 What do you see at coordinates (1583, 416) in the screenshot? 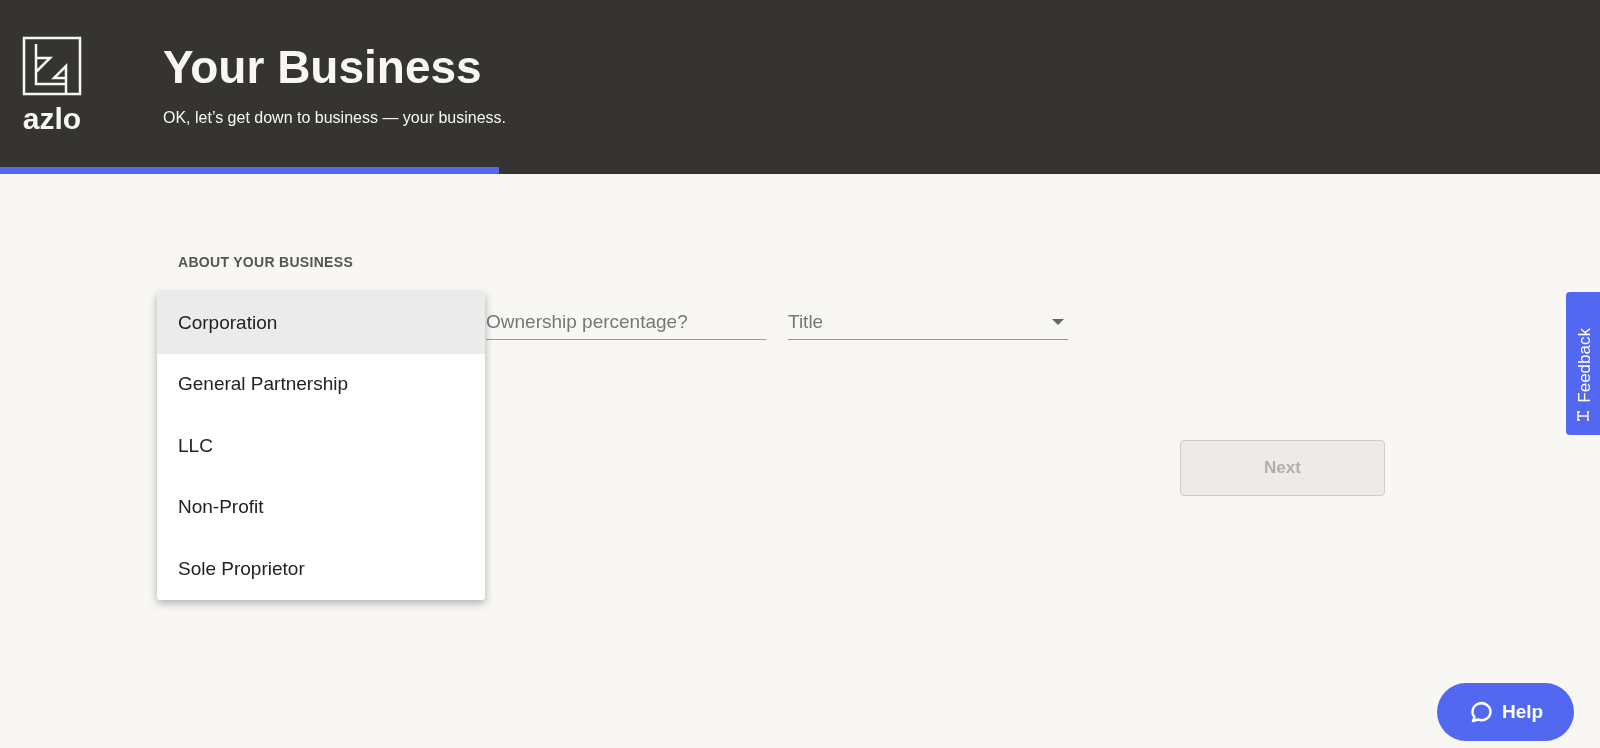
I see `feedback-icon` at bounding box center [1583, 416].